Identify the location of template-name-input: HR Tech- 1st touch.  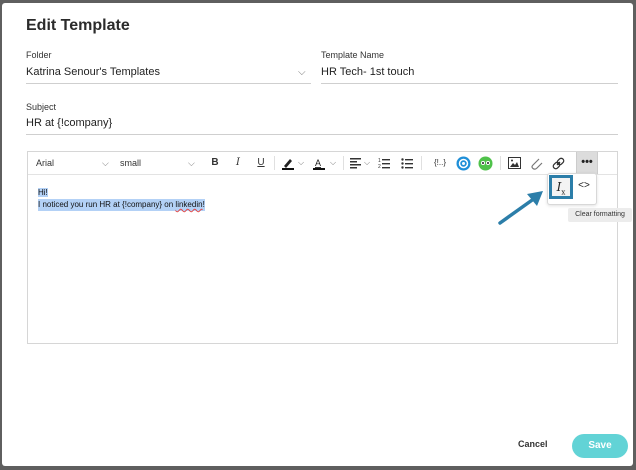
(367, 72).